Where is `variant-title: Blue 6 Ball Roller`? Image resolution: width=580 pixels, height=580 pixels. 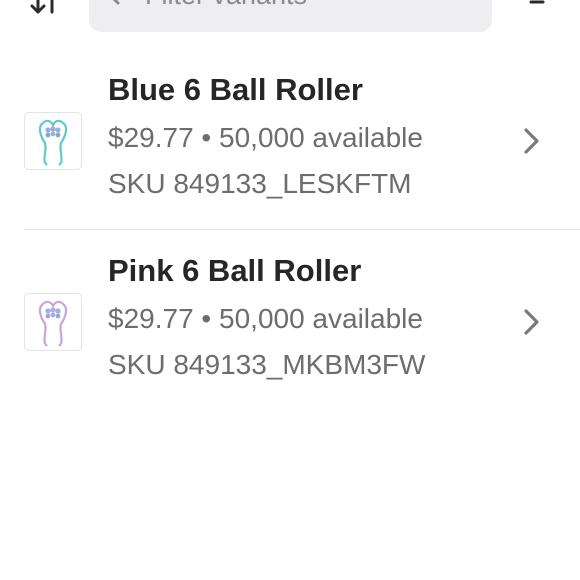 variant-title: Blue 6 Ball Roller is located at coordinates (235, 89).